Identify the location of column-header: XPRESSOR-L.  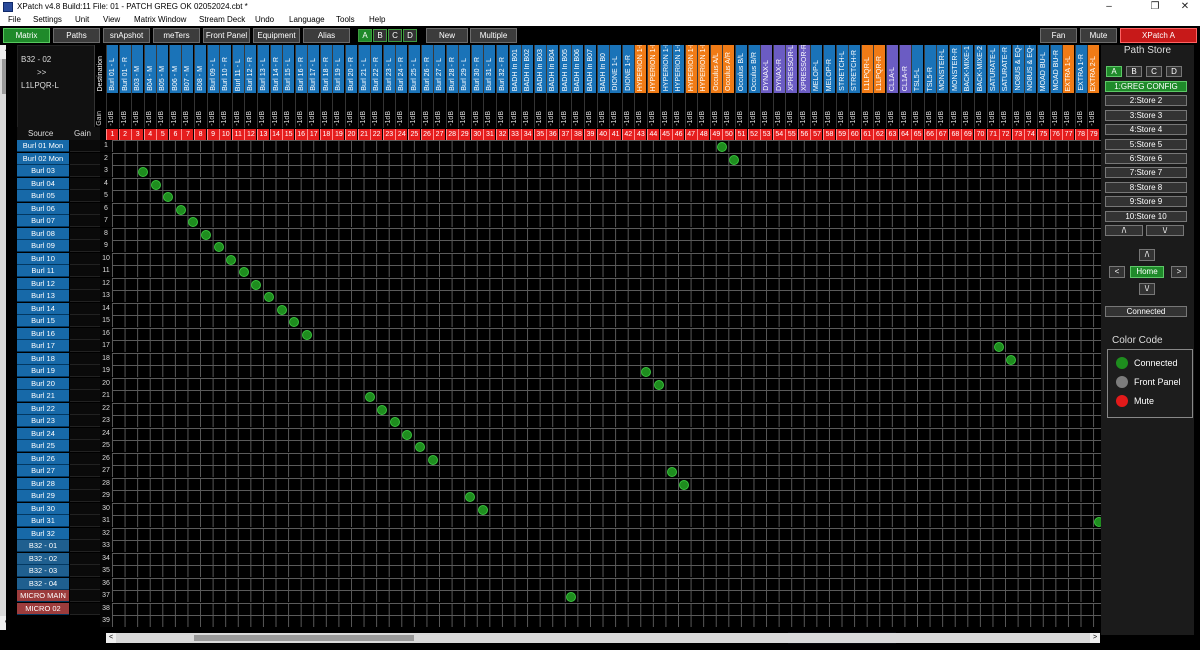
(791, 69).